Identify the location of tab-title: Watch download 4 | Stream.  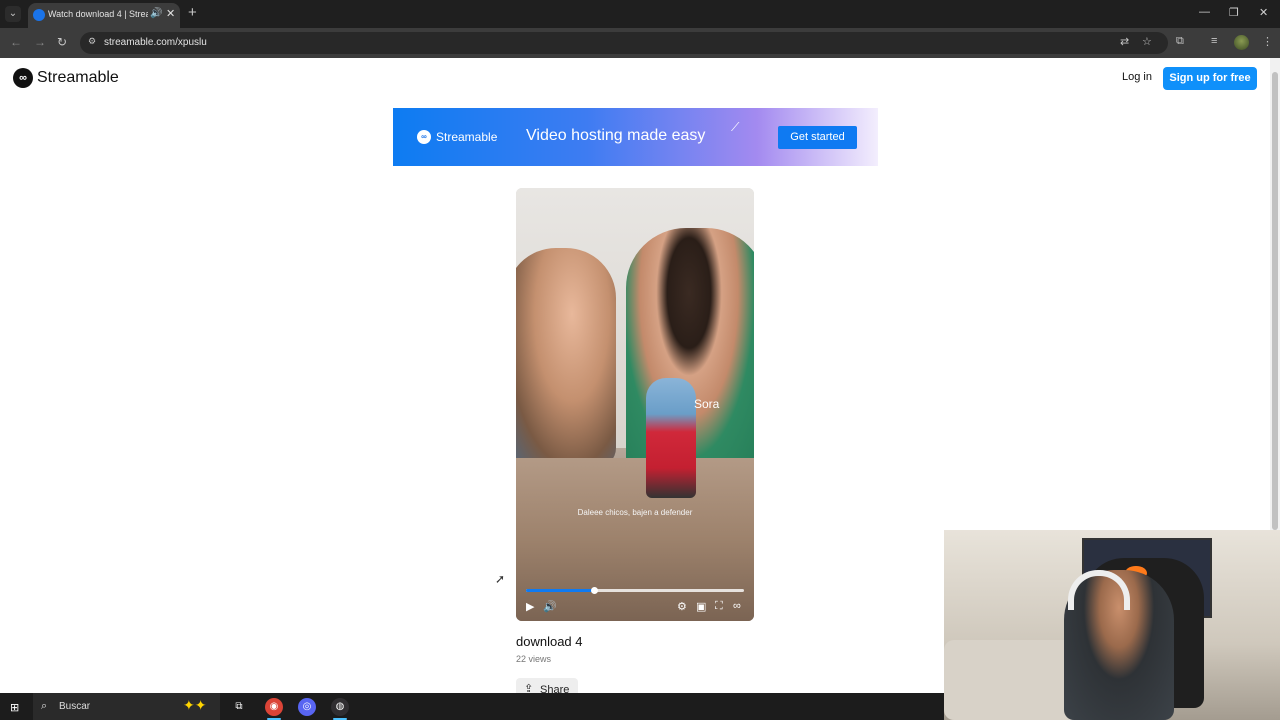
(98, 14).